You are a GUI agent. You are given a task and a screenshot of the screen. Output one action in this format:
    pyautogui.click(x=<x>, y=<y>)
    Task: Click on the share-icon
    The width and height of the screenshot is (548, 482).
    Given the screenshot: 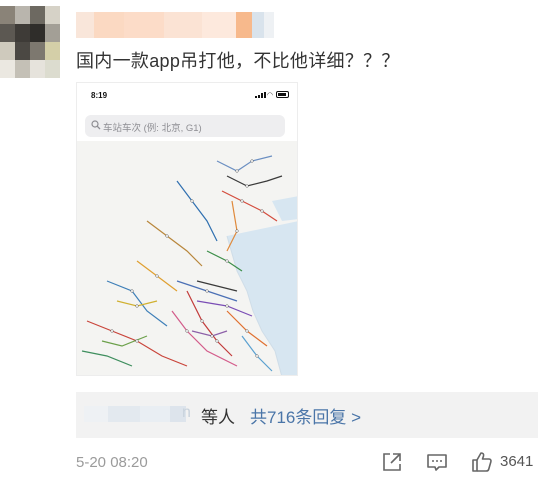 What is the action you would take?
    pyautogui.click(x=392, y=462)
    